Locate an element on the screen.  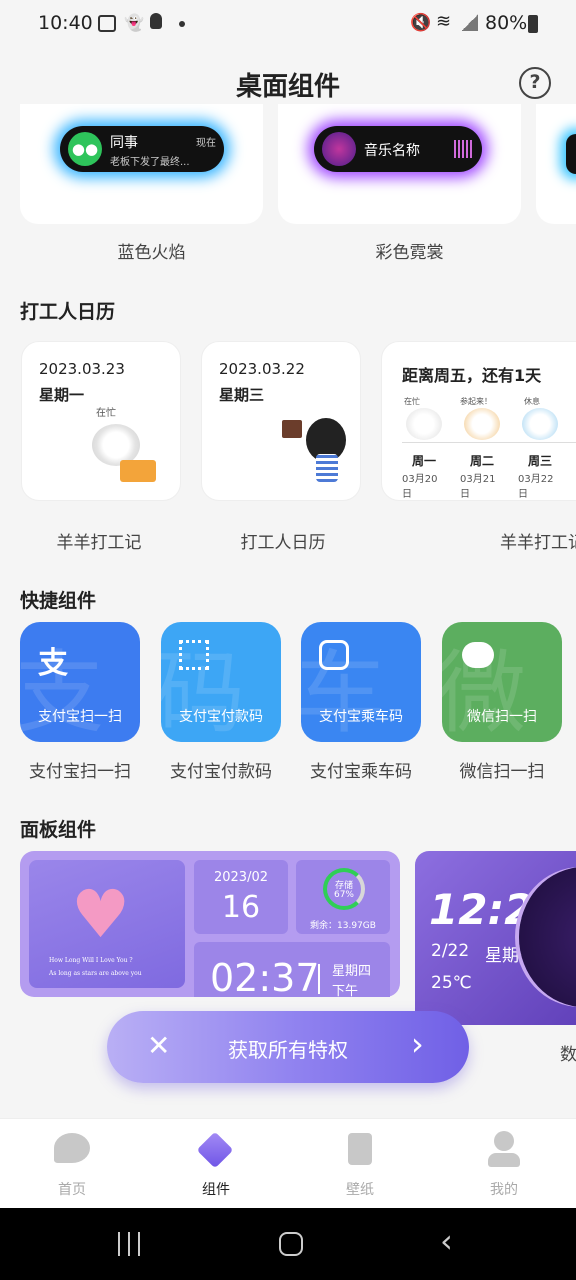
day-text: 16 is located at coordinates (241, 907).